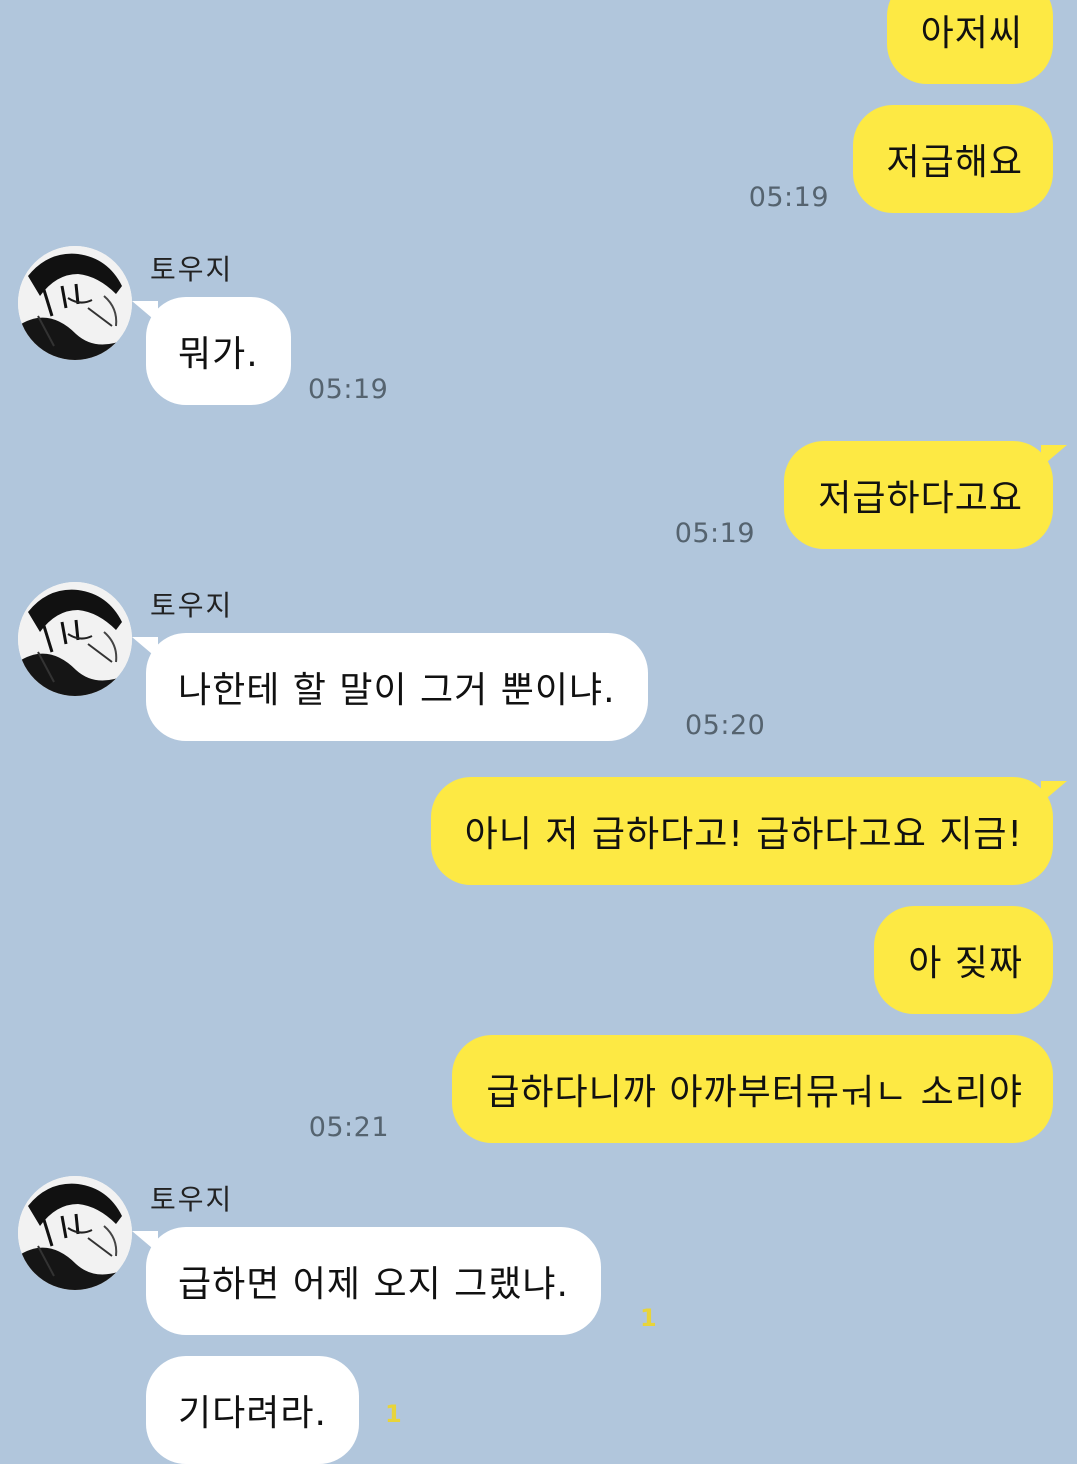 The image size is (1077, 1464). What do you see at coordinates (397, 690) in the screenshot?
I see `message-text: 나한테 할 말이 그거 뿐이냐.` at bounding box center [397, 690].